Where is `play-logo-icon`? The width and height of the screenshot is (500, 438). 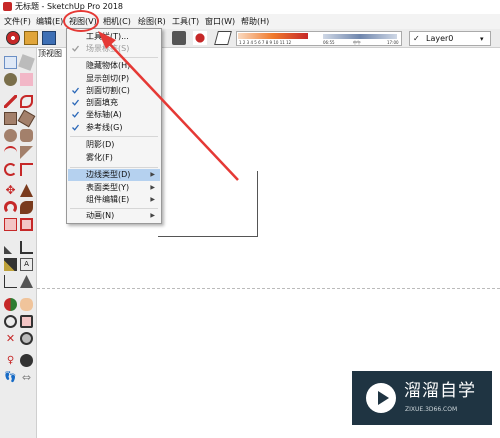
play-logo-icon is located at coordinates (381, 398).